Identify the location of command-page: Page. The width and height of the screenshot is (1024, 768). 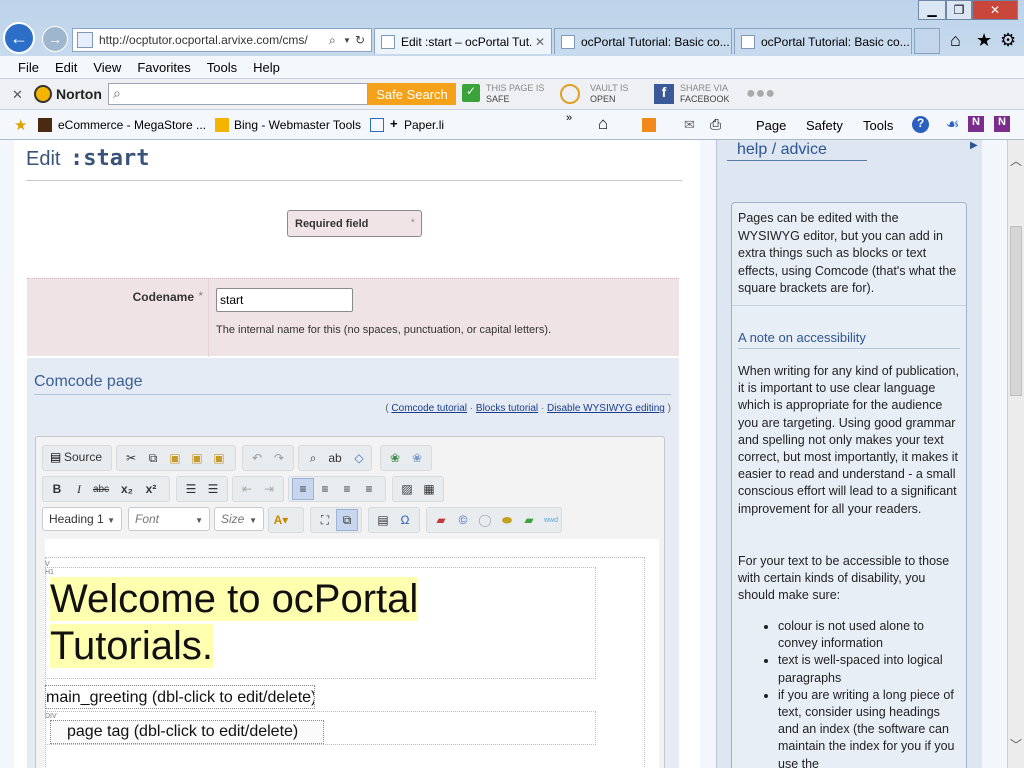
(771, 125).